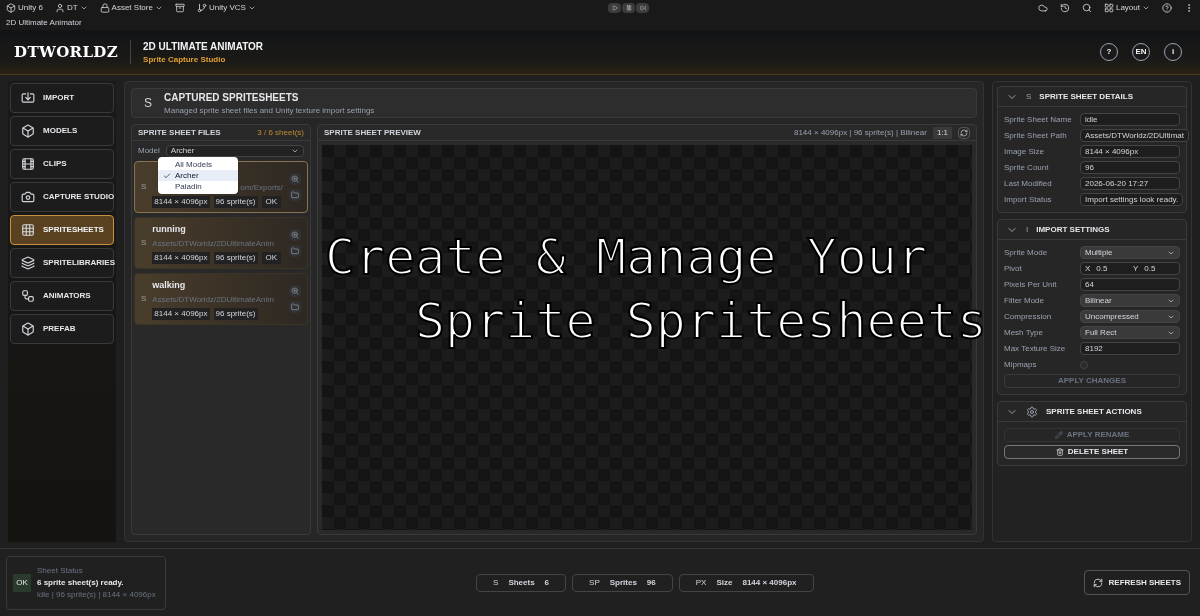  What do you see at coordinates (1038, 119) in the screenshot?
I see `field-label: Sprite Sheet Name` at bounding box center [1038, 119].